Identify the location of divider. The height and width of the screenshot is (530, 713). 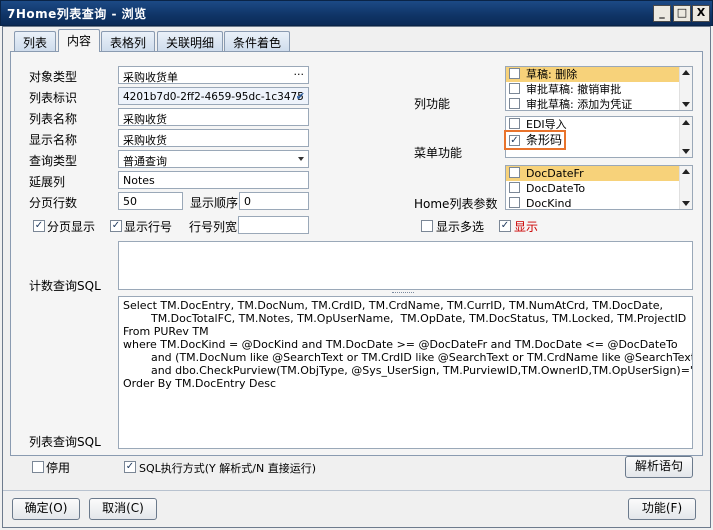
(356, 490).